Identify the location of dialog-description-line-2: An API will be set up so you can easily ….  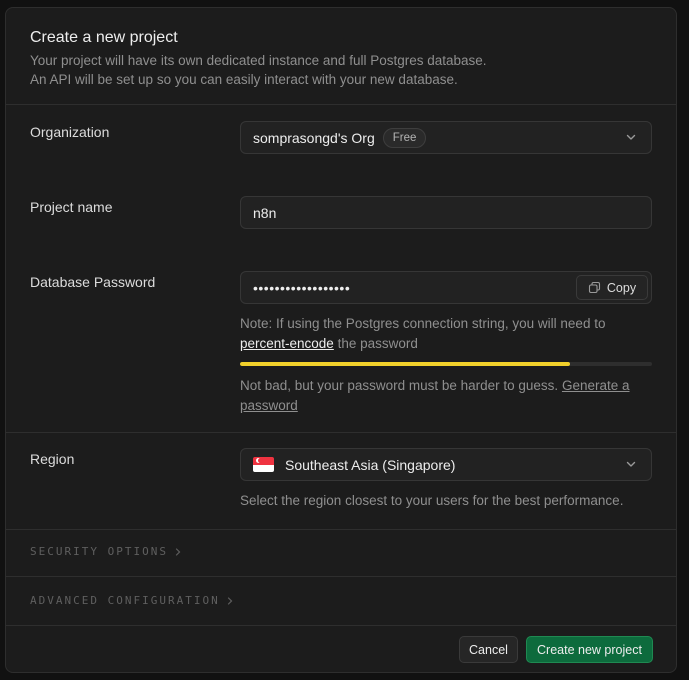
(244, 79).